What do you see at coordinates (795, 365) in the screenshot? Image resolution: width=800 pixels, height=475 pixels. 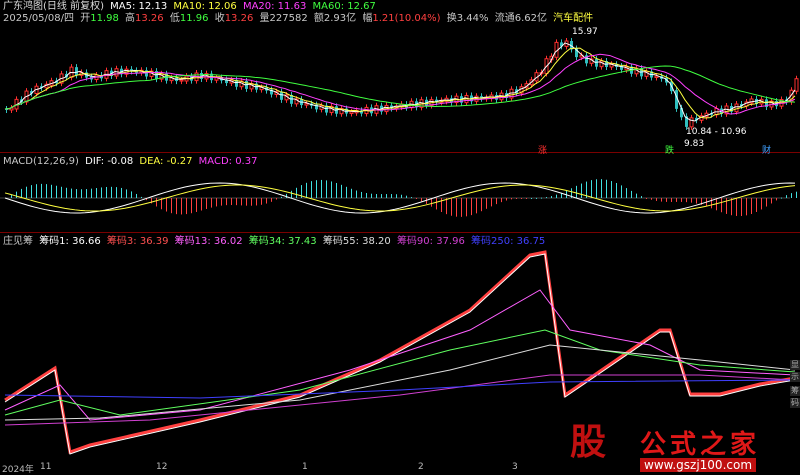 I see `side-button: 显` at bounding box center [795, 365].